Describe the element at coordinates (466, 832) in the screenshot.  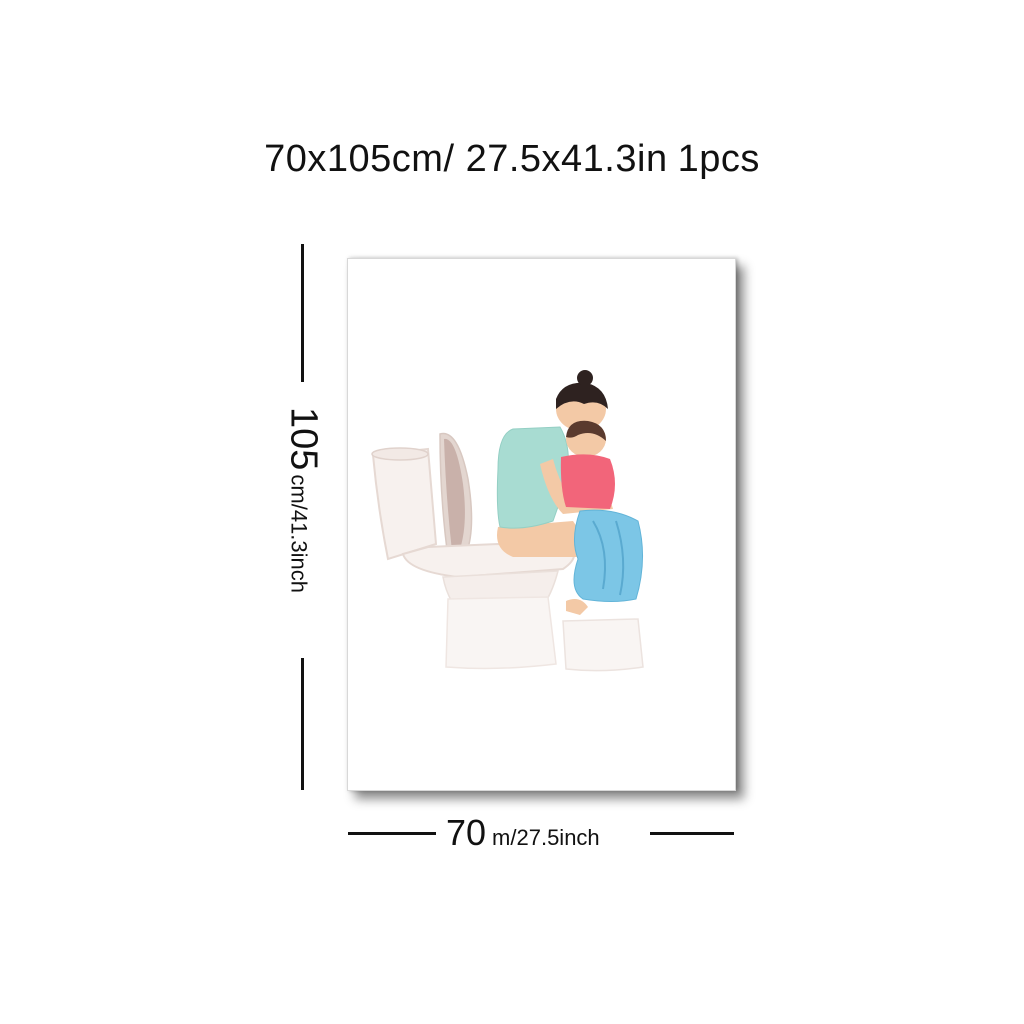
I see `width-value: 70` at that location.